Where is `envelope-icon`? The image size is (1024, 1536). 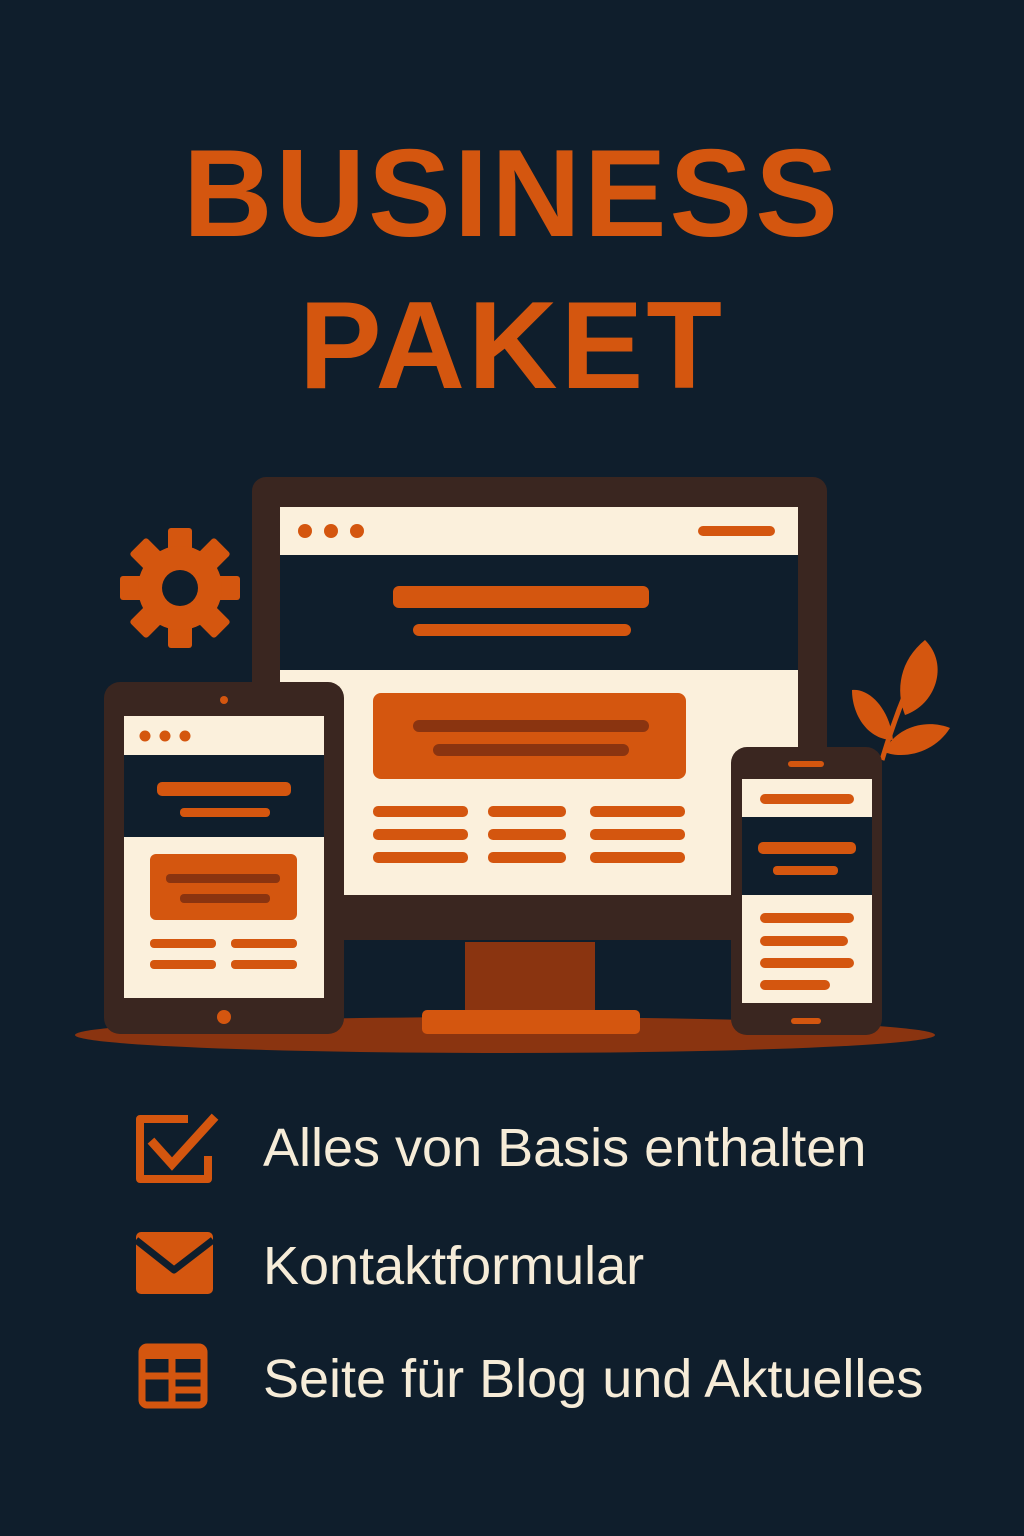
envelope-icon is located at coordinates (174, 1263).